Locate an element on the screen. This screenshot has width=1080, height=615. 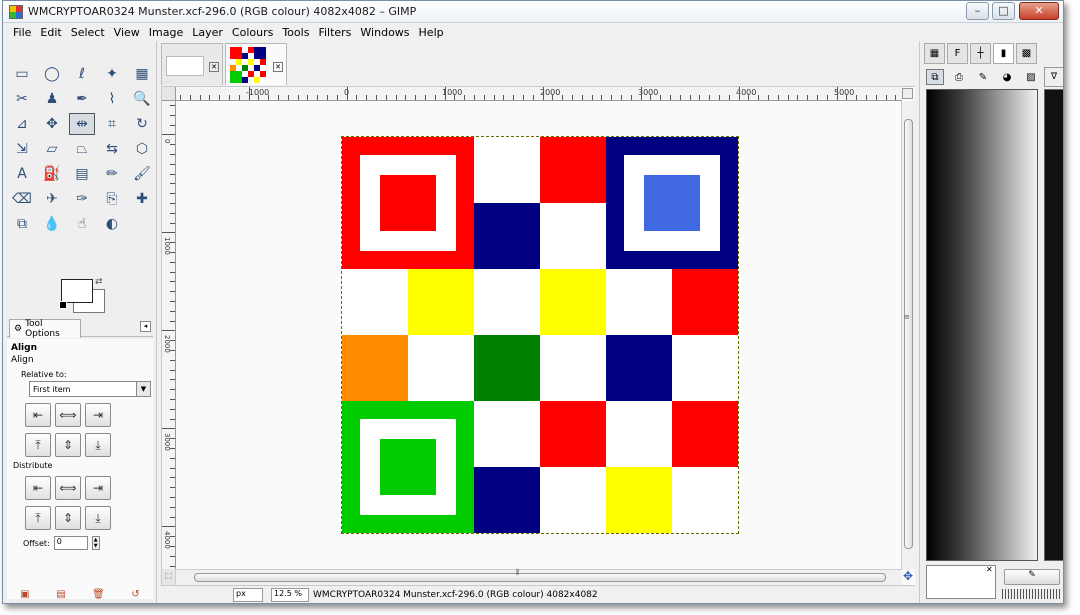
menu-view: View is located at coordinates (127, 32).